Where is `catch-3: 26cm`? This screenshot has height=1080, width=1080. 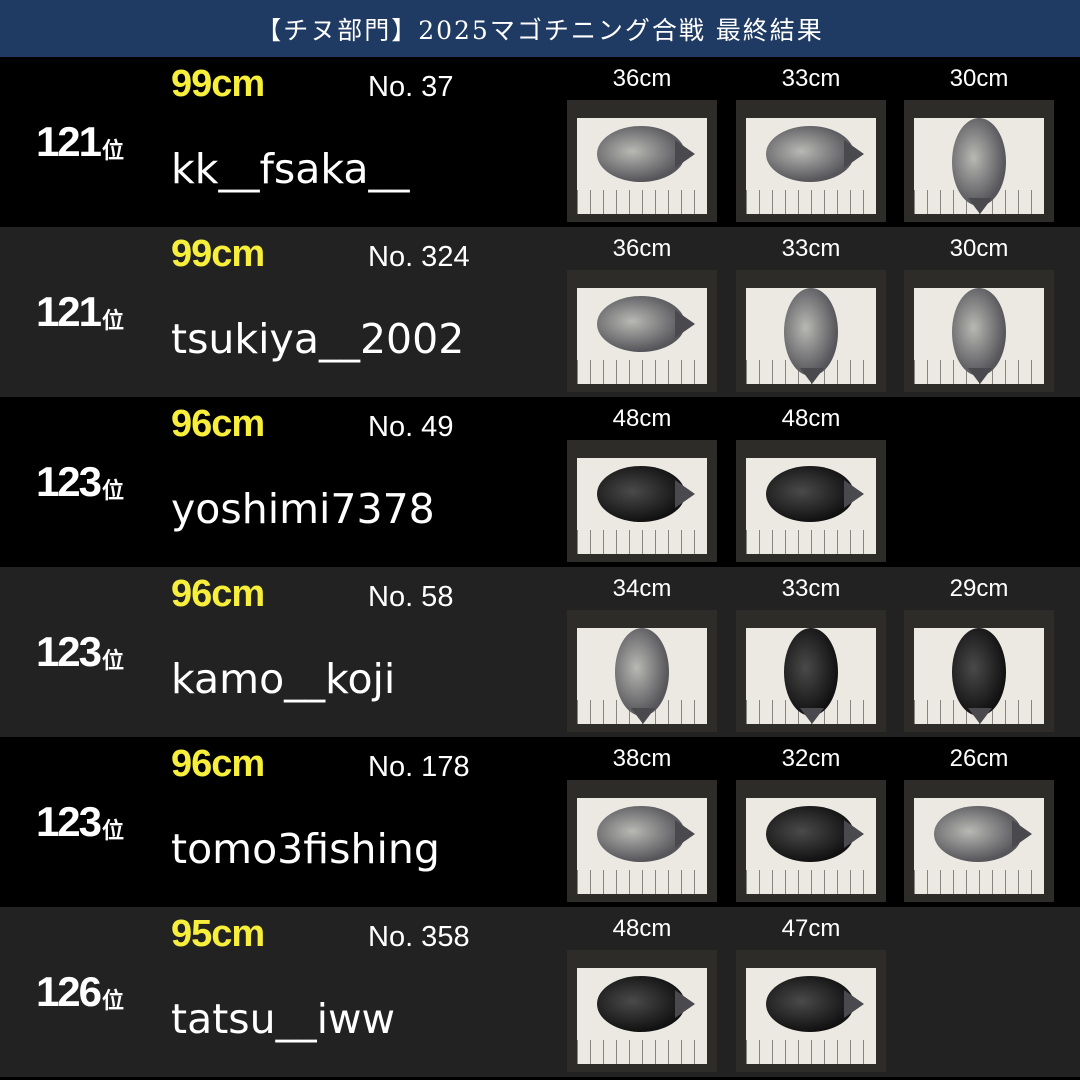 catch-3: 26cm is located at coordinates (979, 823).